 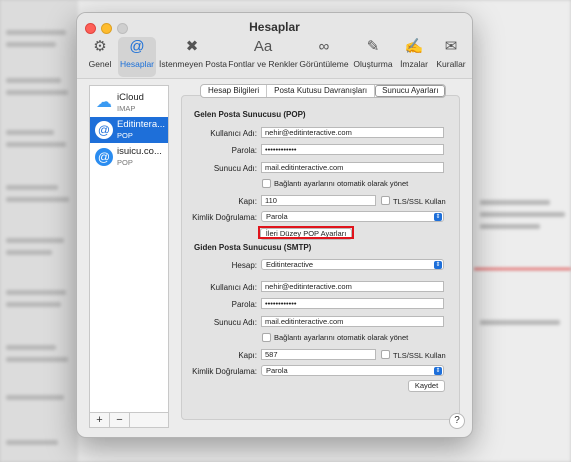 What do you see at coordinates (352, 264) in the screenshot?
I see `outgoing-account-select: Editinteractive ⇕` at bounding box center [352, 264].